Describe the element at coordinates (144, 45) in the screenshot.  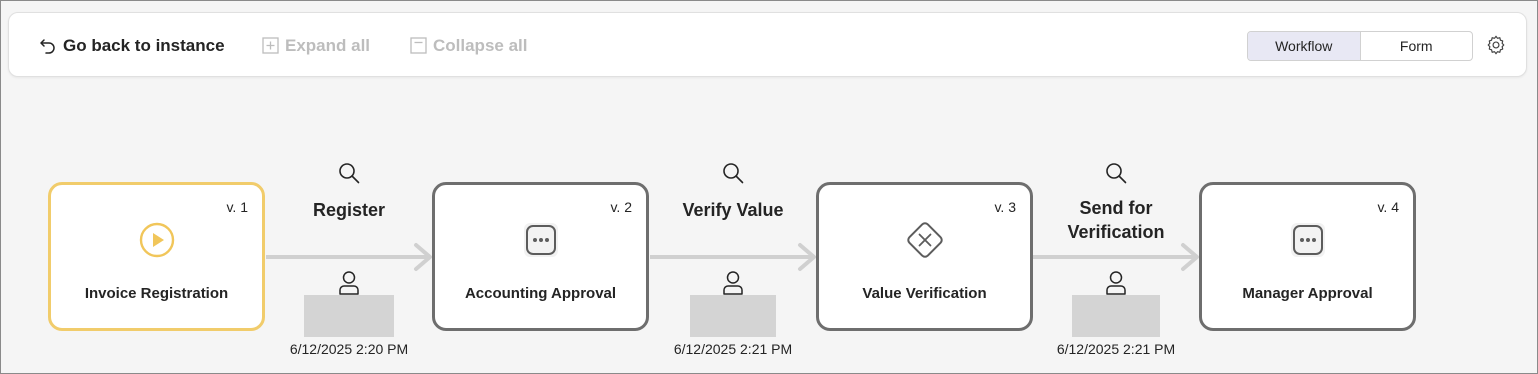
I see `go-back-label: Go back to instance` at that location.